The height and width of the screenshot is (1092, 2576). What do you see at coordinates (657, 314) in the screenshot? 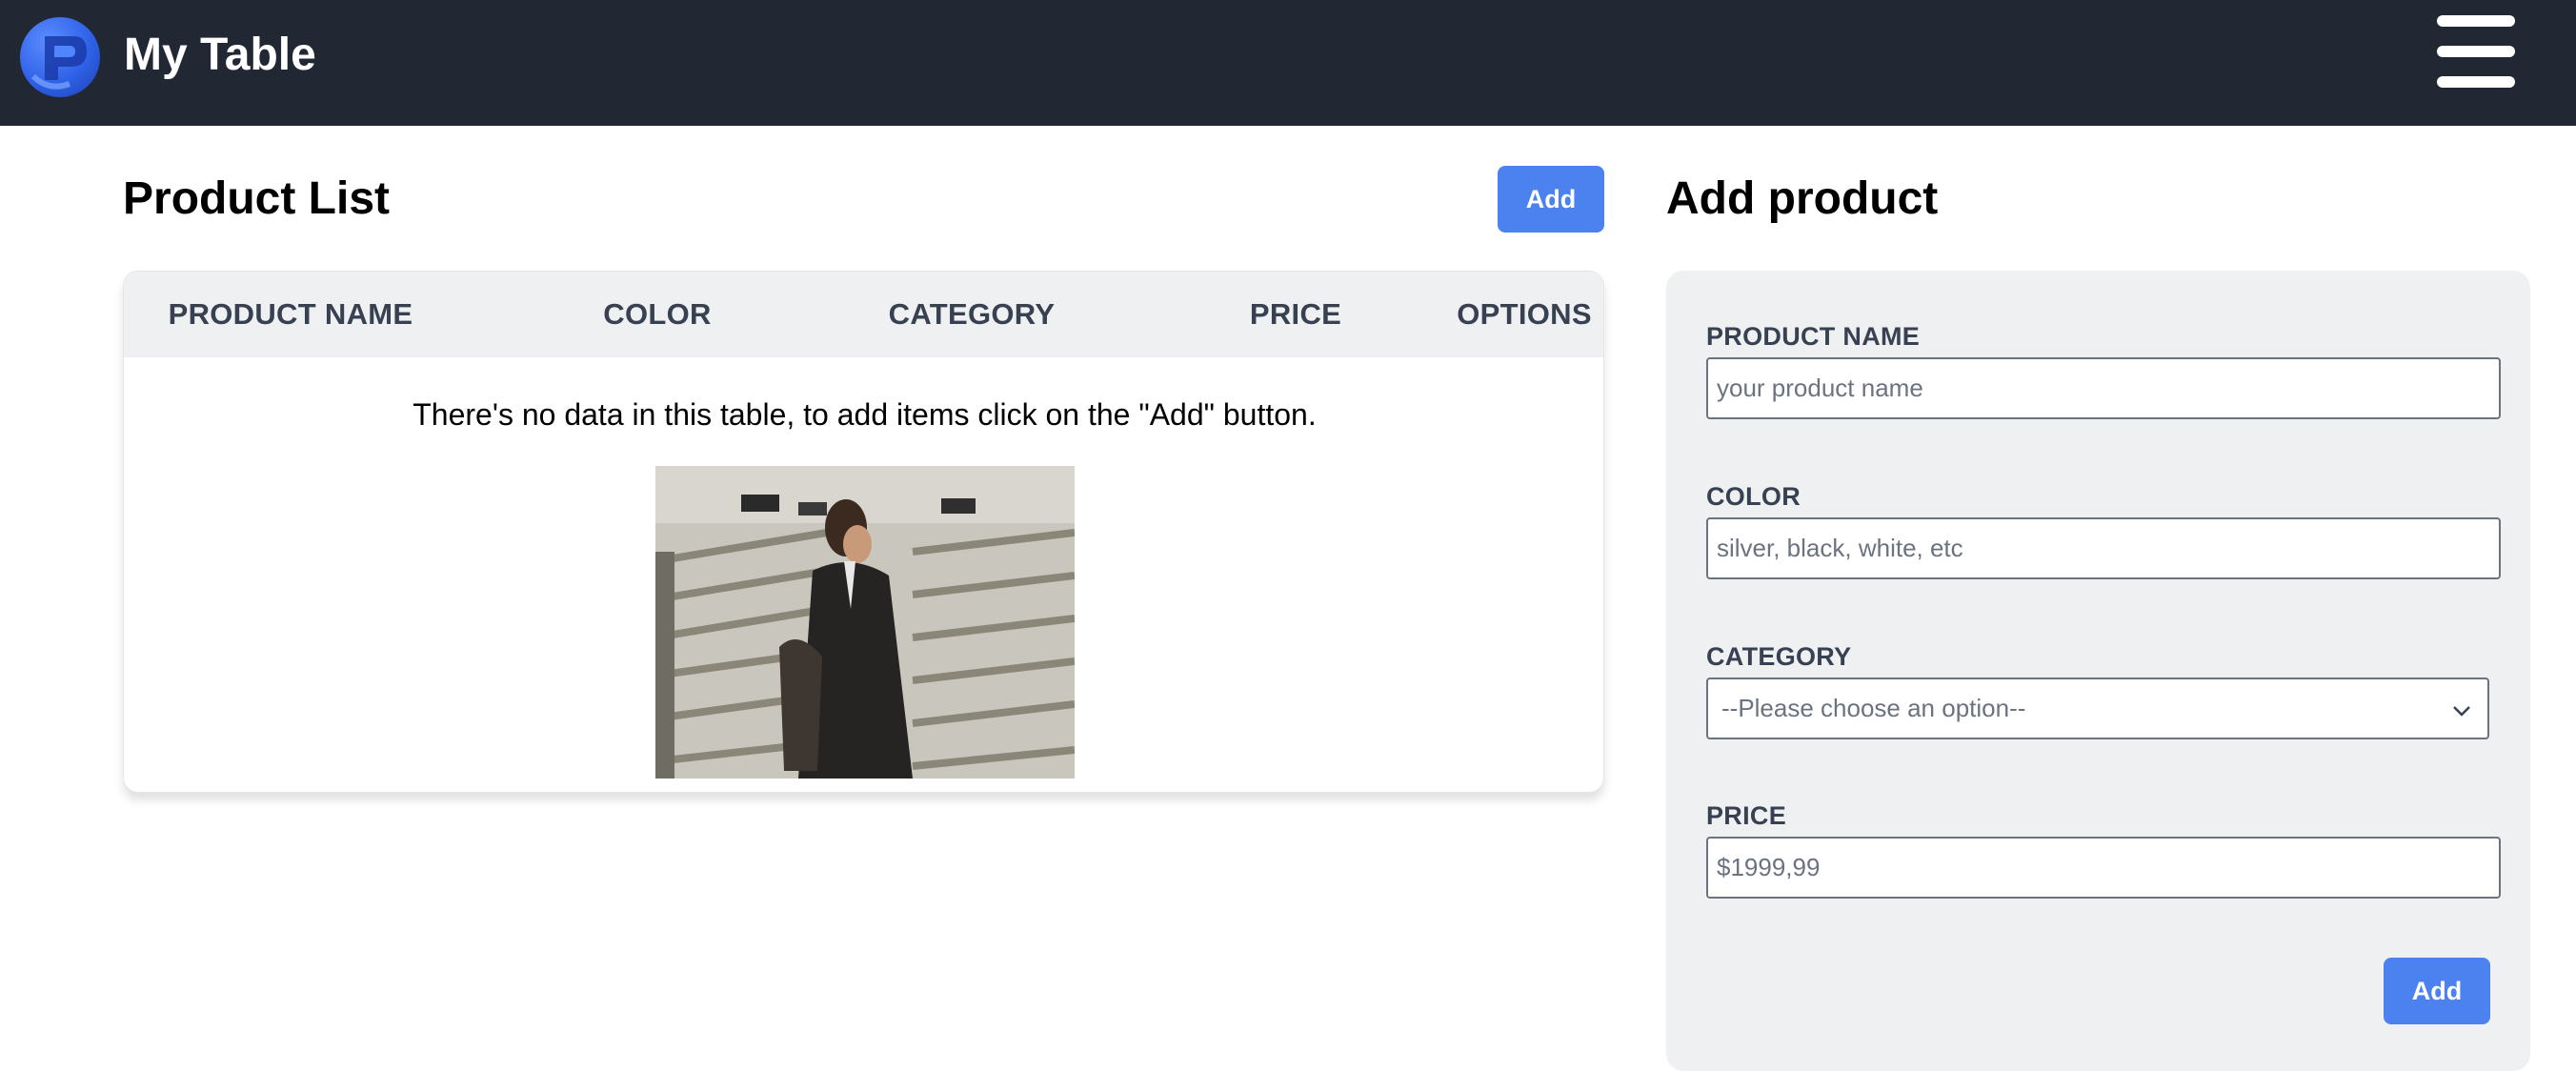
I see `column-header-color: COLOR` at bounding box center [657, 314].